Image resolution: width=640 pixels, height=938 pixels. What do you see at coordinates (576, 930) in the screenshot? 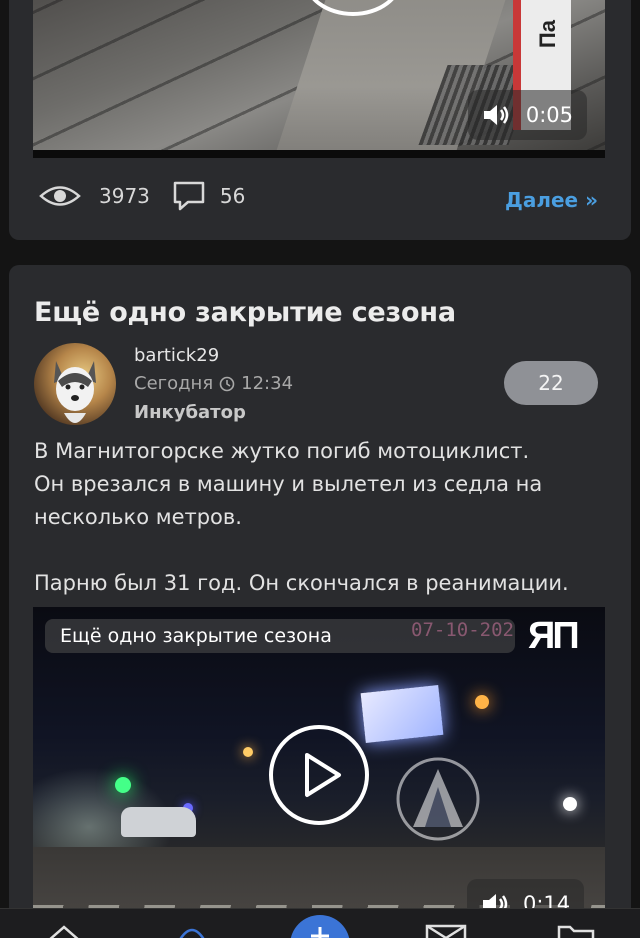
I see `folder-icon` at bounding box center [576, 930].